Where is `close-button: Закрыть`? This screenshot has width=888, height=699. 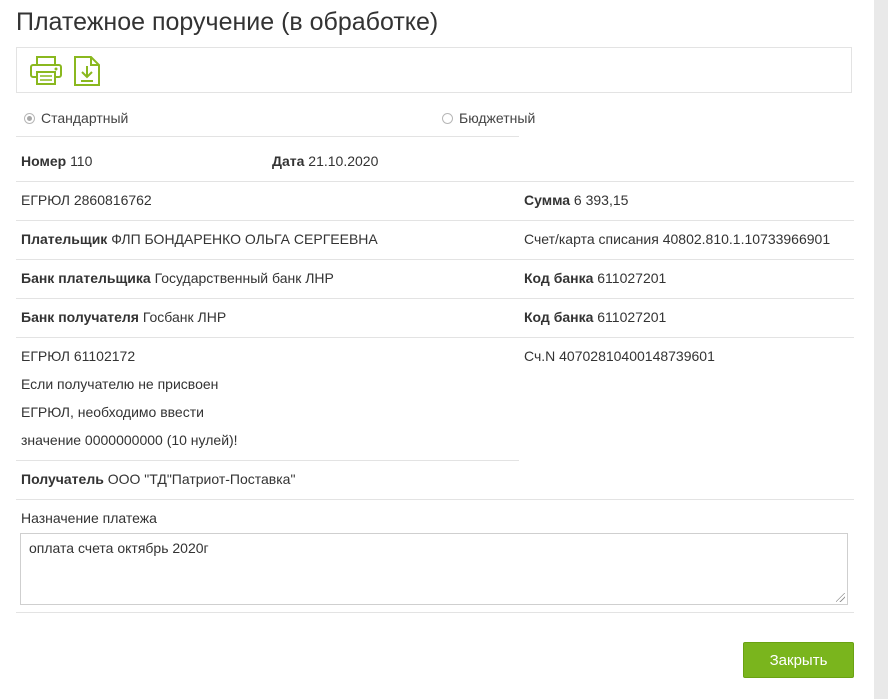
close-button: Закрыть is located at coordinates (798, 660).